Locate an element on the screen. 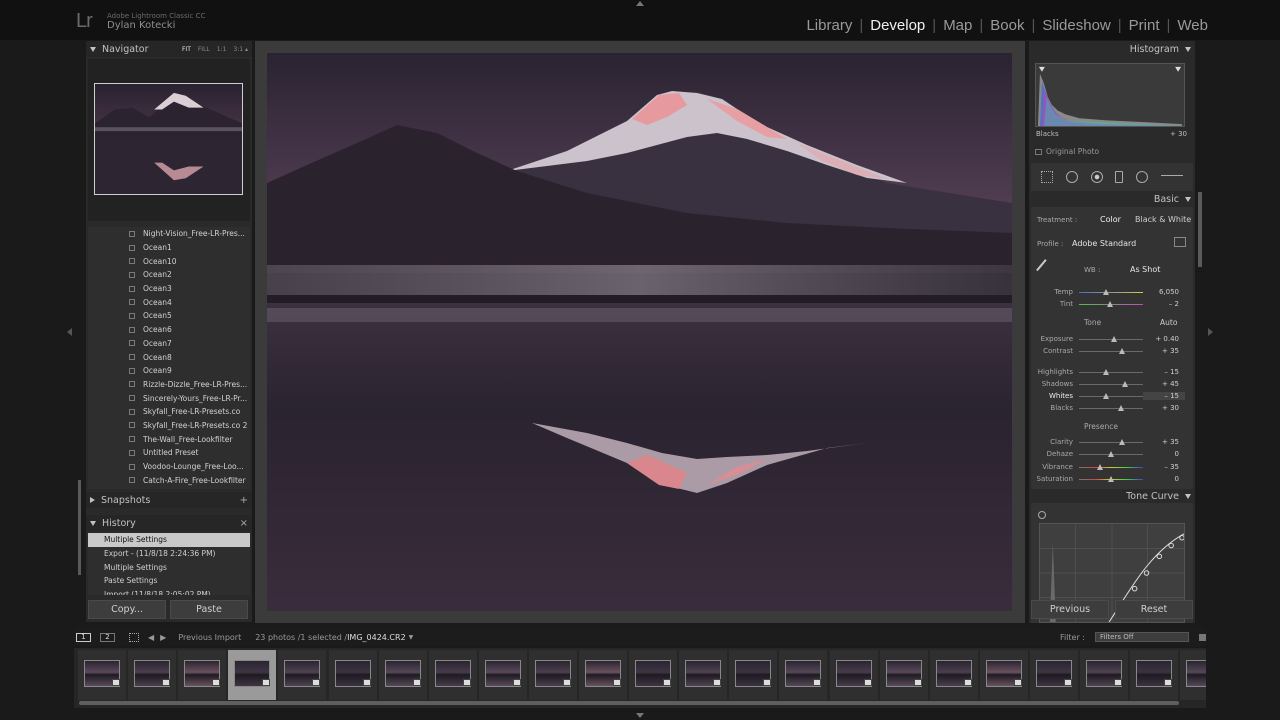 This screenshot has height=720, width=1280. preset-item: Ocean5 is located at coordinates (169, 316).